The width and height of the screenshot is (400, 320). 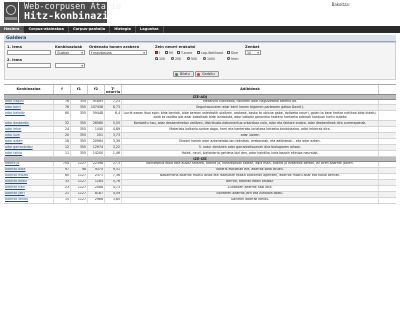 I want to click on combination-link: adarrak bota, so click(x=29, y=170).